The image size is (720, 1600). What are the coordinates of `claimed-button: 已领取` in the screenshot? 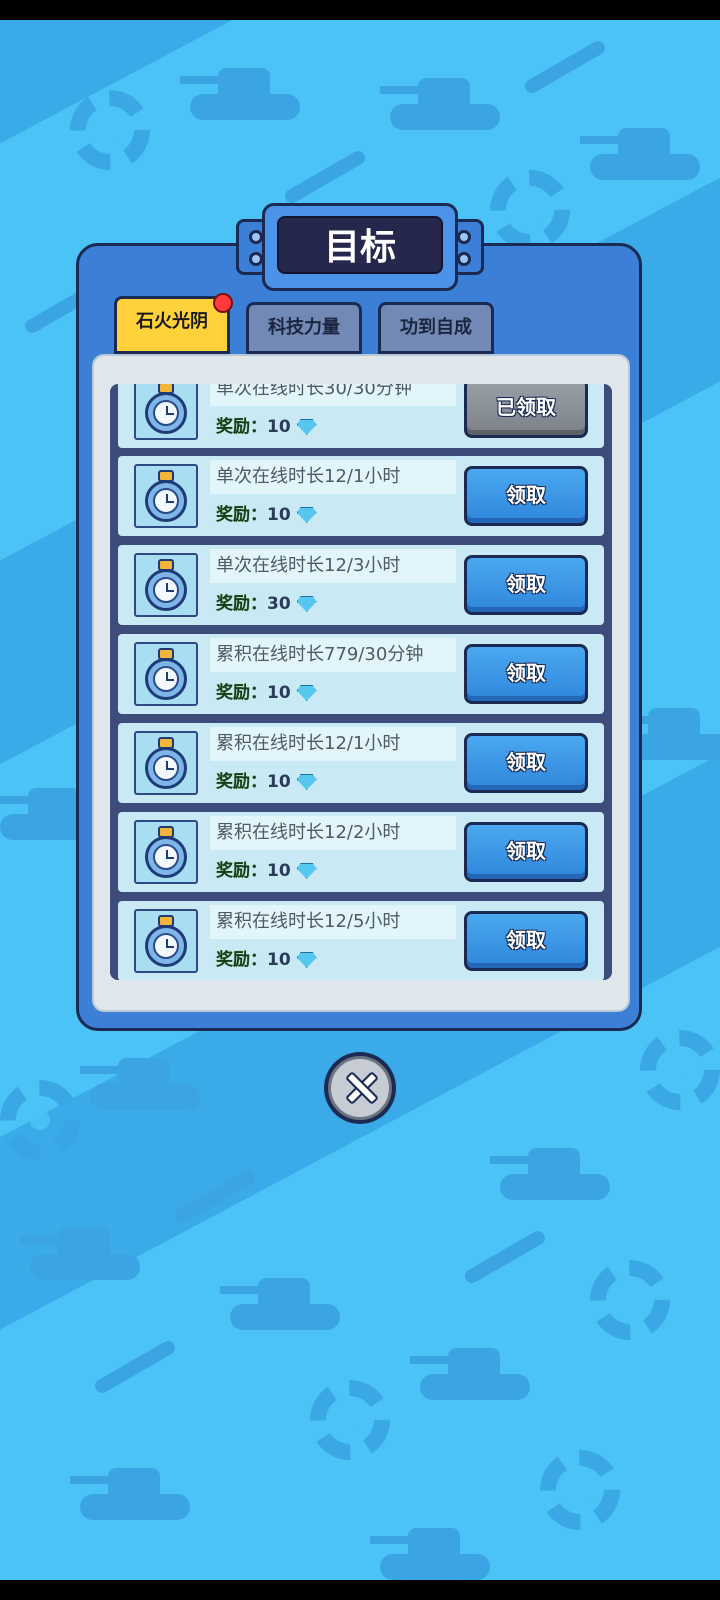 It's located at (526, 411).